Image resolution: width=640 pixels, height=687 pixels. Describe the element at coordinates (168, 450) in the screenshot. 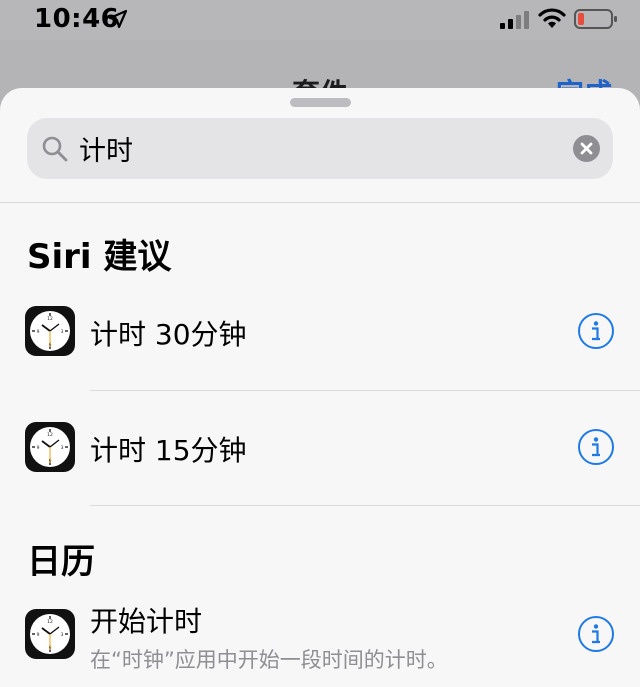

I see `action-title: 计时 15分钟` at that location.